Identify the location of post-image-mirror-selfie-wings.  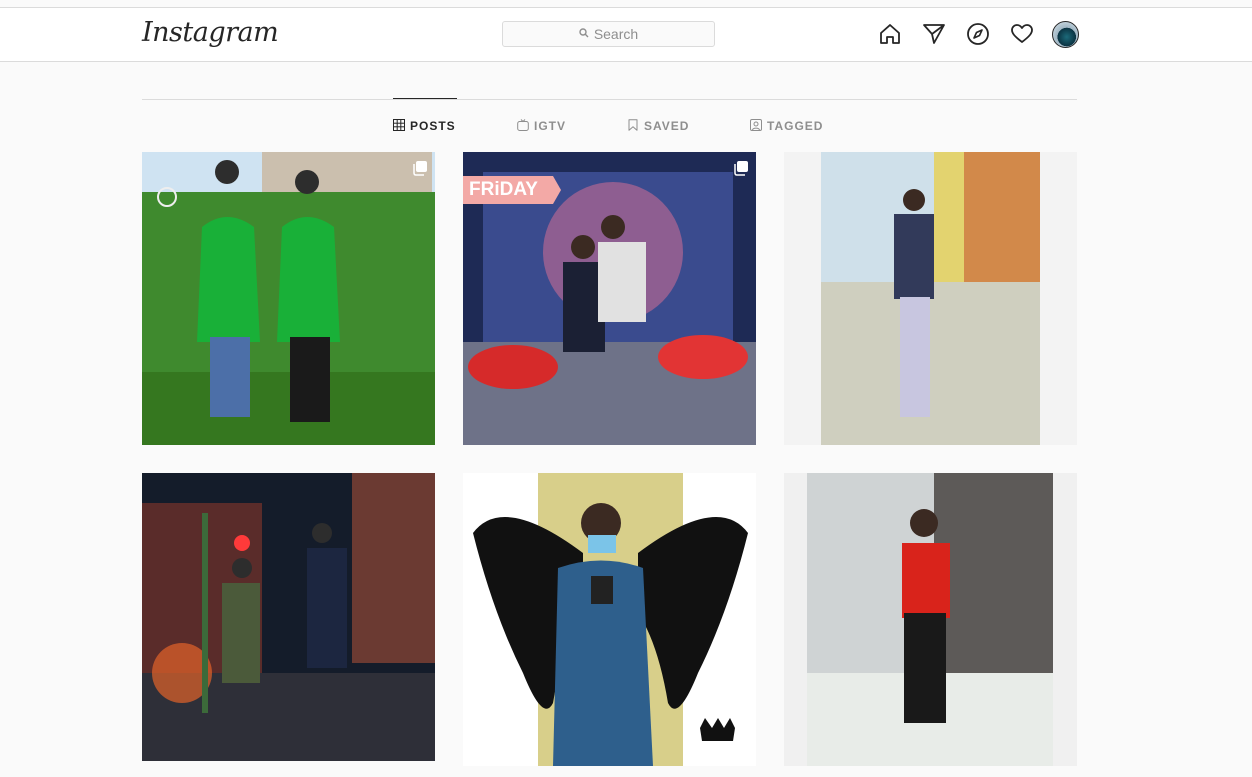
(609, 619).